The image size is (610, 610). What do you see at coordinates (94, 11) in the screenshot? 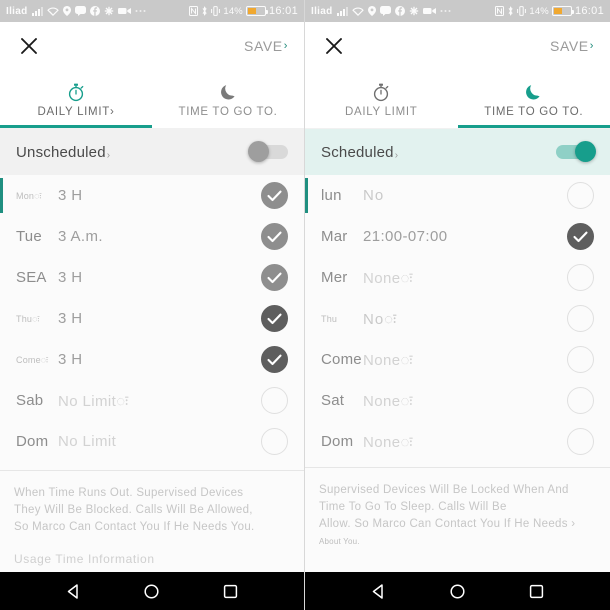
I see `facebook-icon` at bounding box center [94, 11].